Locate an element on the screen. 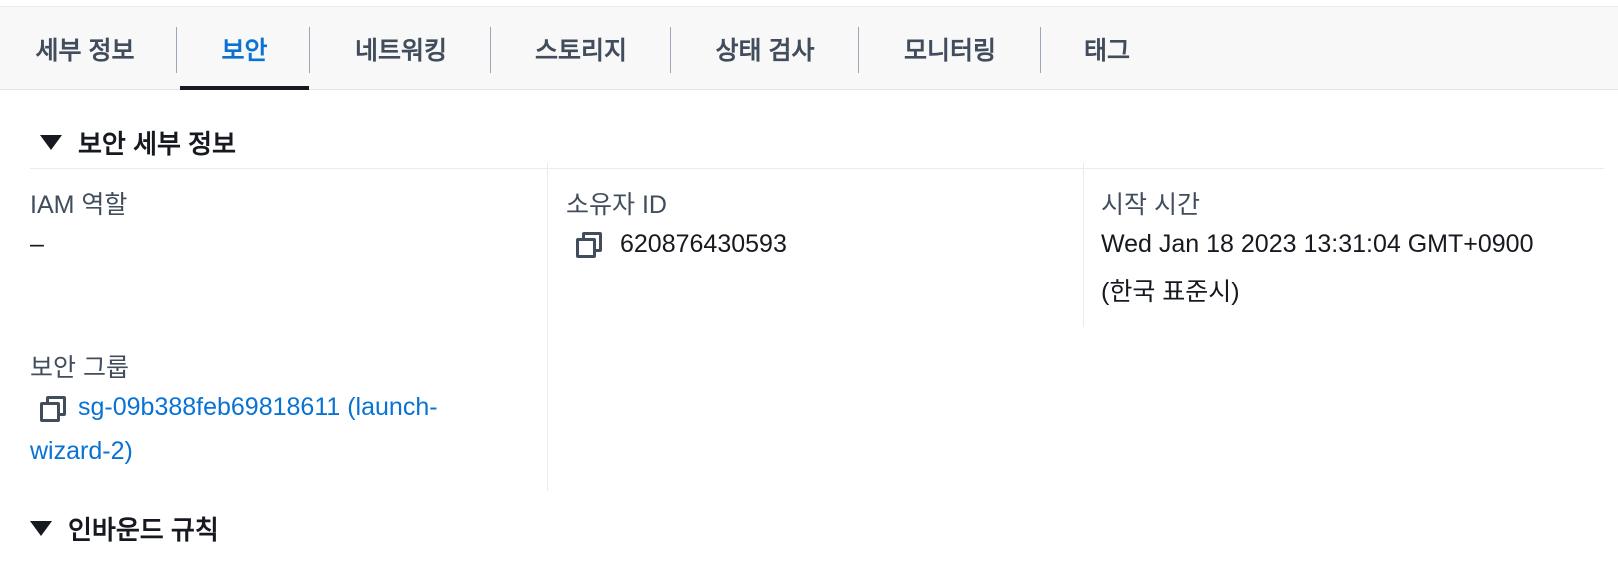 The image size is (1618, 564). tab-storage: 스토리지 is located at coordinates (581, 48).